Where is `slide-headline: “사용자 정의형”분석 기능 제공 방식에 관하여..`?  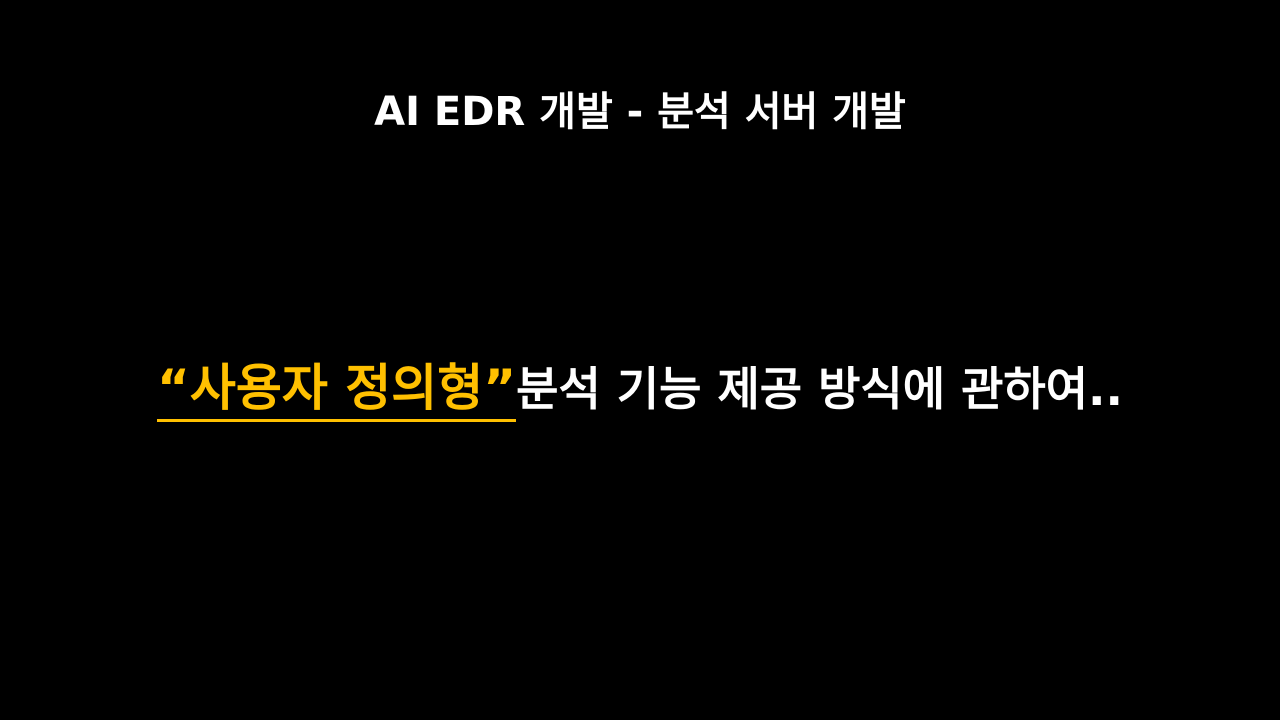 slide-headline: “사용자 정의형”분석 기능 제공 방식에 관하여.. is located at coordinates (640, 389).